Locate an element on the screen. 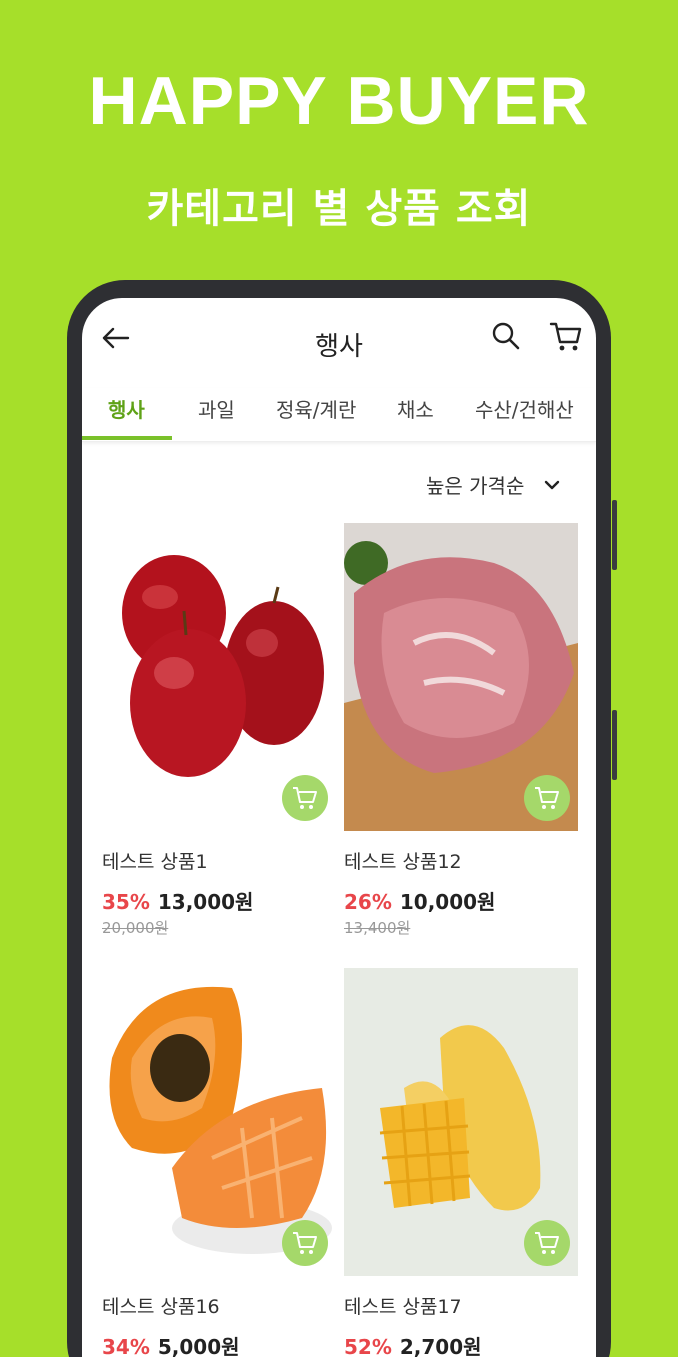 This screenshot has width=678, height=1357. chevron-down-icon is located at coordinates (552, 483).